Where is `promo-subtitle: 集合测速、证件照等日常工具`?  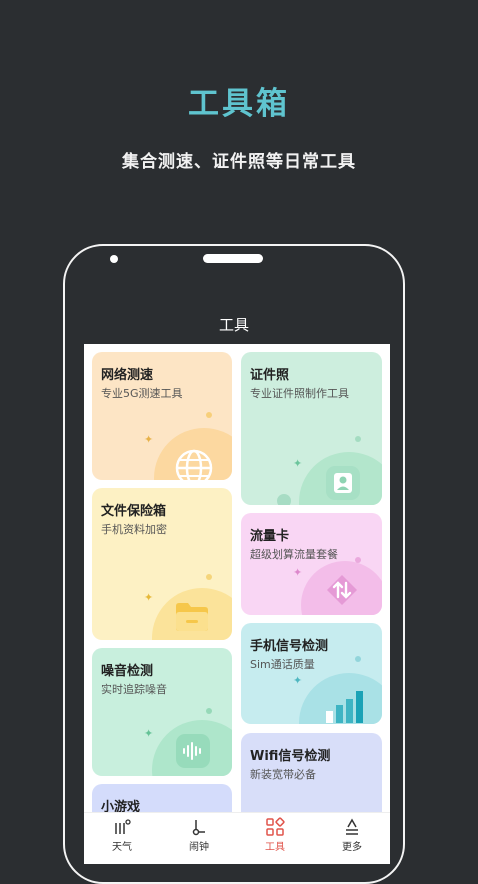
promo-subtitle: 集合测速、证件照等日常工具 is located at coordinates (239, 162).